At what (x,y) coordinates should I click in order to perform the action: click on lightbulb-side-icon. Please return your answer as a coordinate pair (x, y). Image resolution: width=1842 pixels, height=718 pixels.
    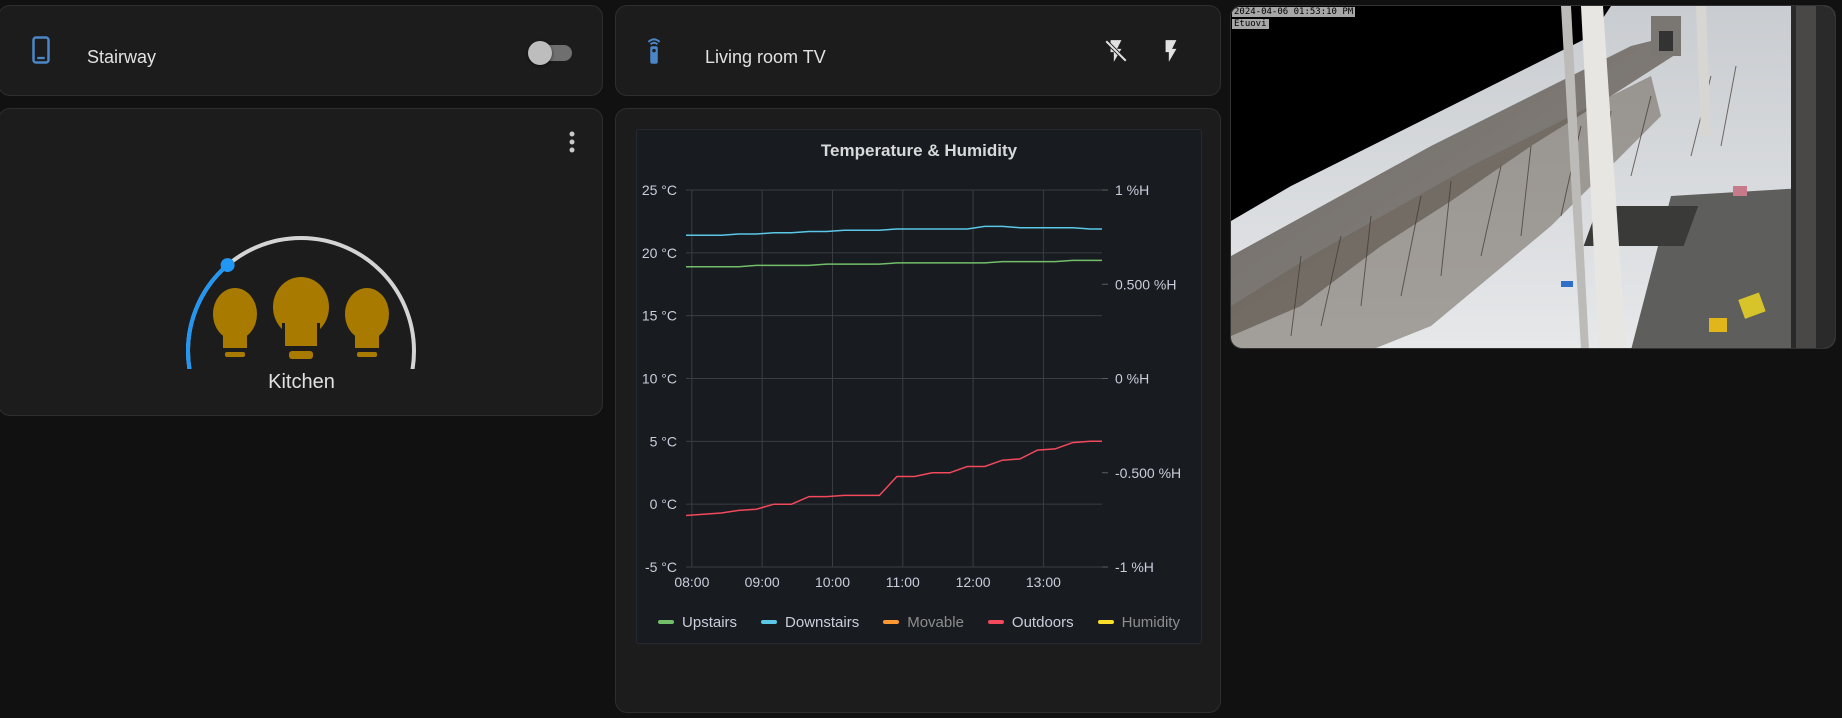
    Looking at the image, I should click on (367, 322).